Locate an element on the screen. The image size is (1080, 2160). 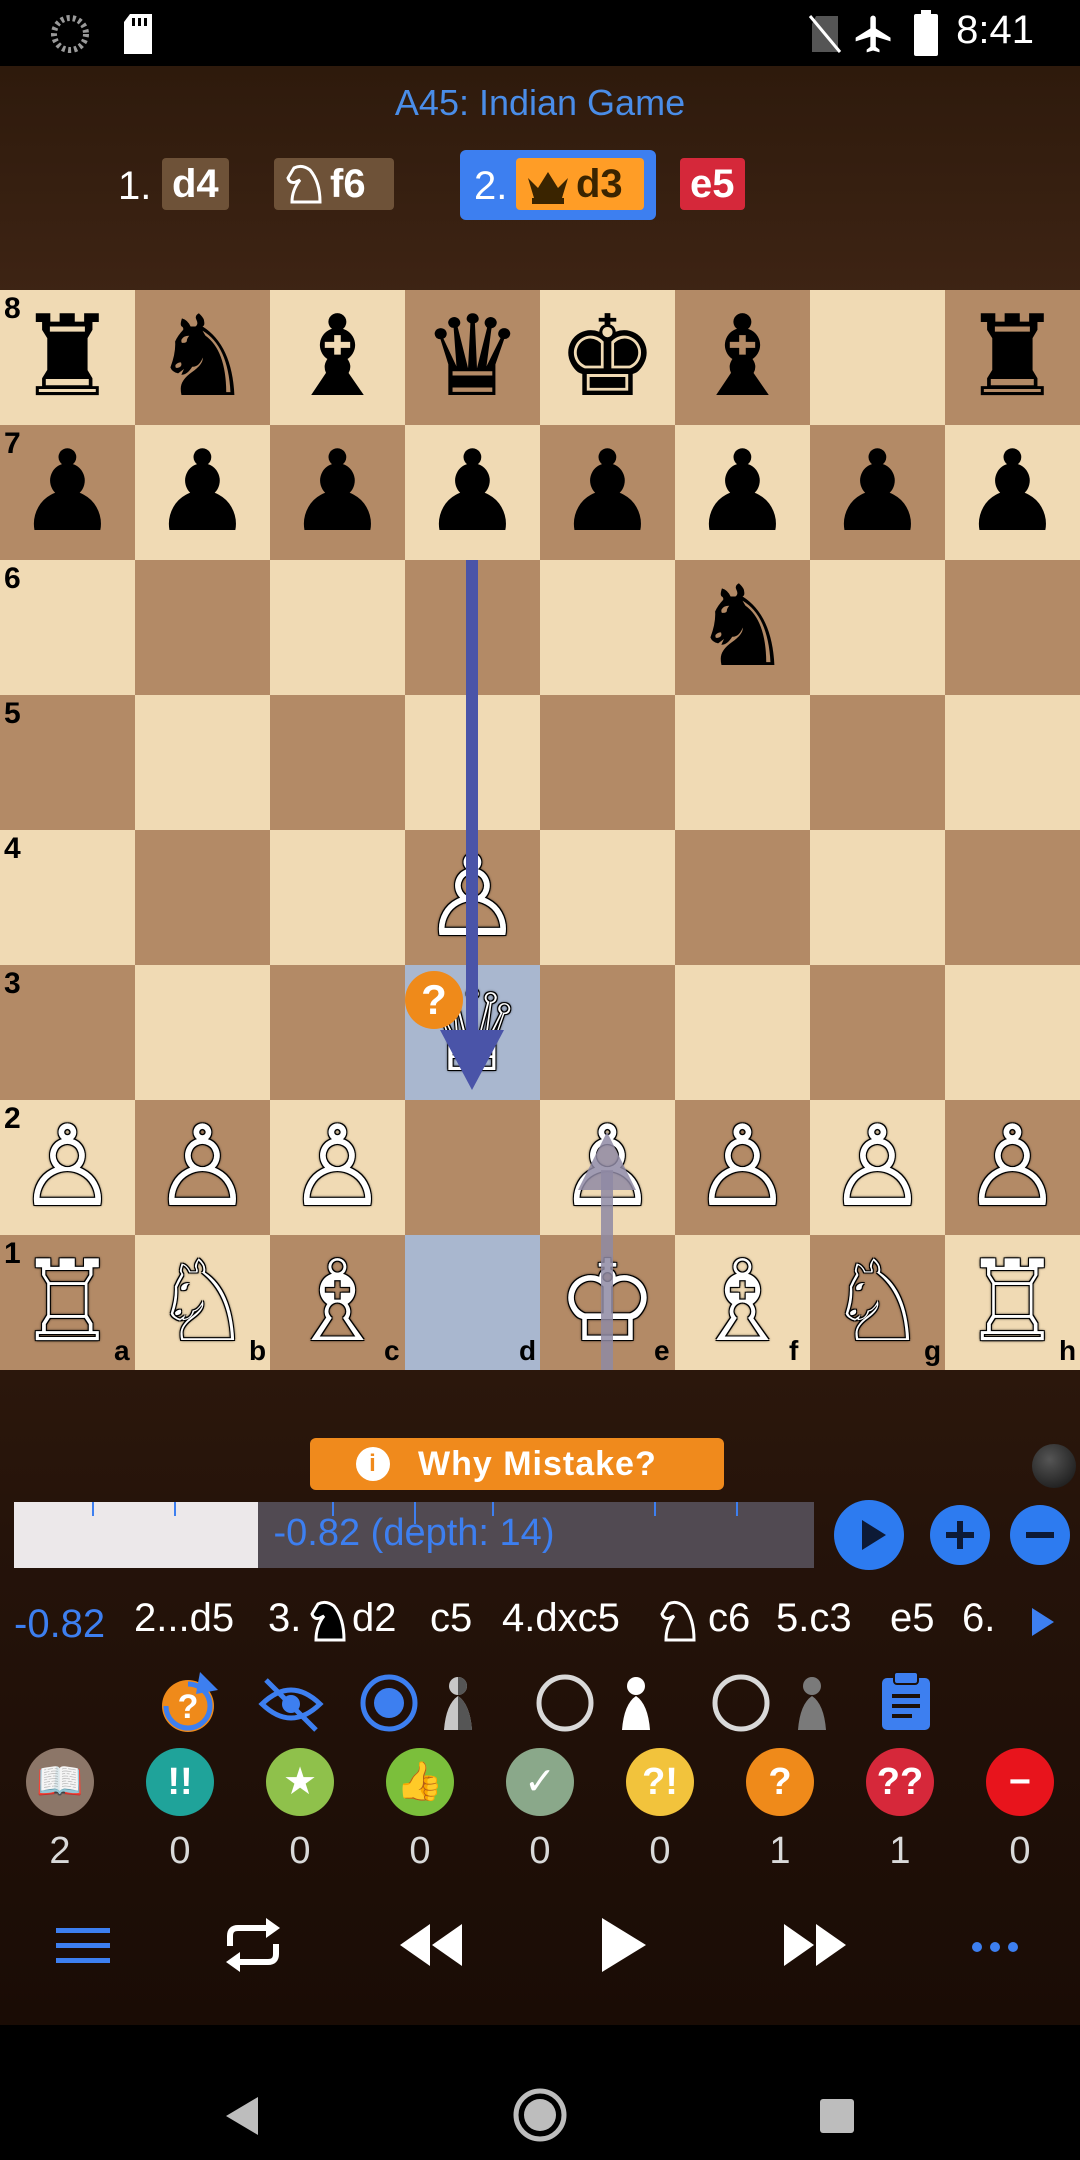
move-list: 1. d4 f6 2. d3 e5 is located at coordinates (540, 186).